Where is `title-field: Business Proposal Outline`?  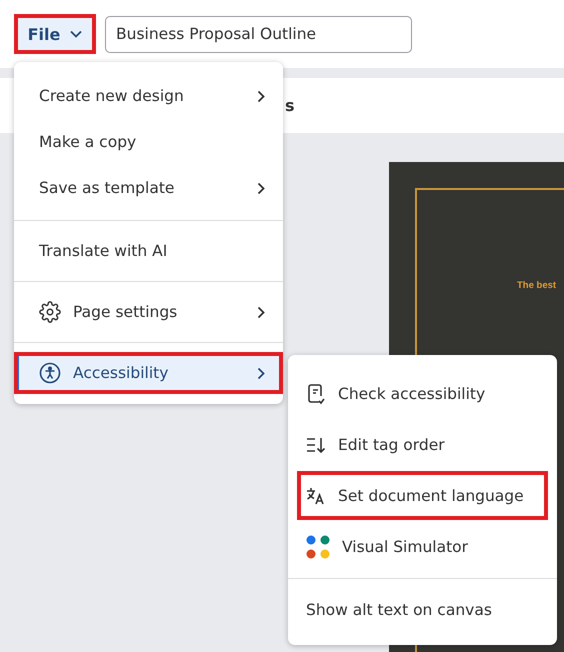
title-field: Business Proposal Outline is located at coordinates (258, 34).